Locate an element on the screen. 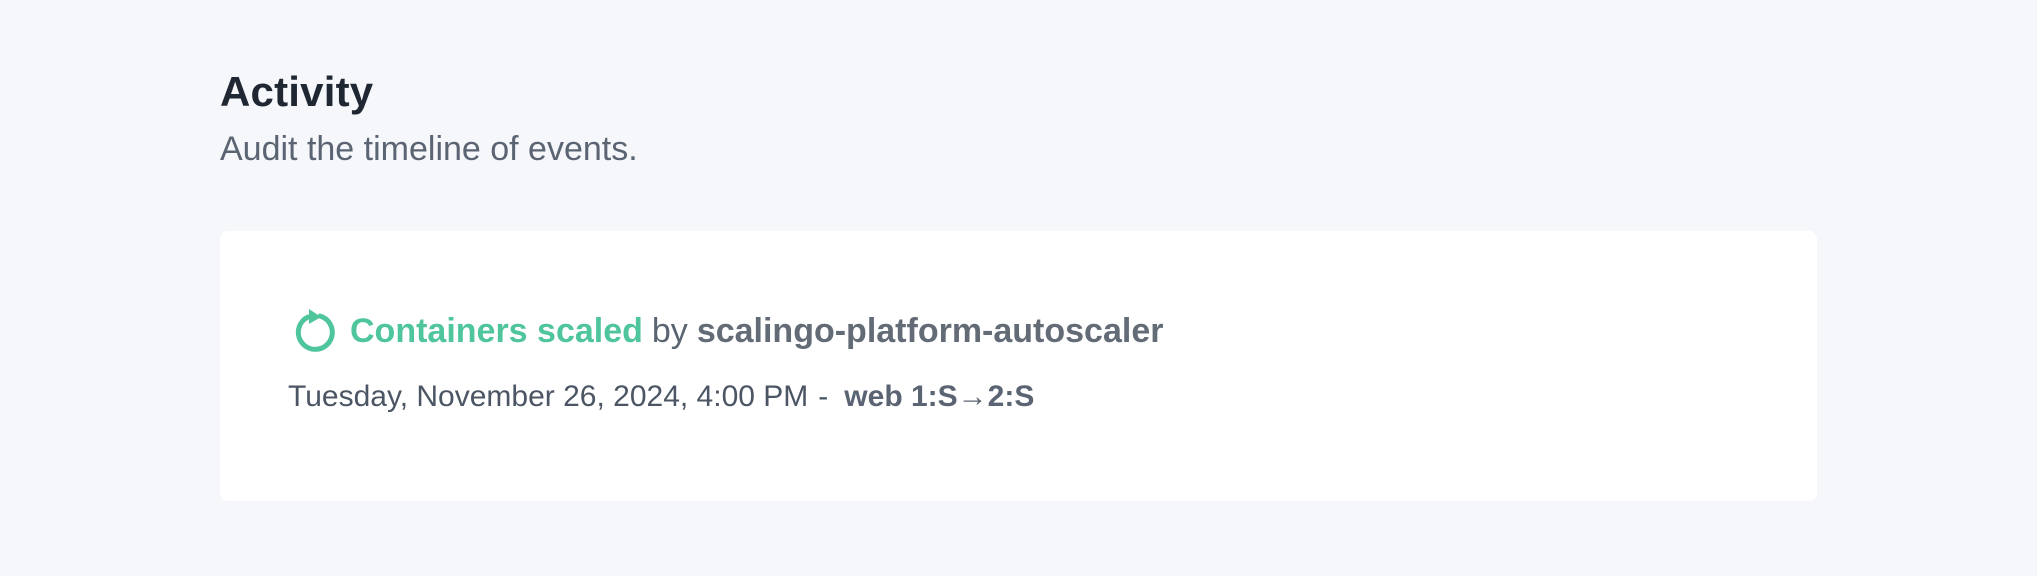  event-change: web 1:S→2:S is located at coordinates (939, 396).